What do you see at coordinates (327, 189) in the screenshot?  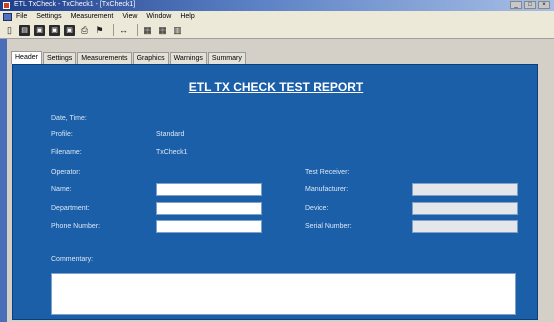 I see `manufacturer-label: Manufacturer:` at bounding box center [327, 189].